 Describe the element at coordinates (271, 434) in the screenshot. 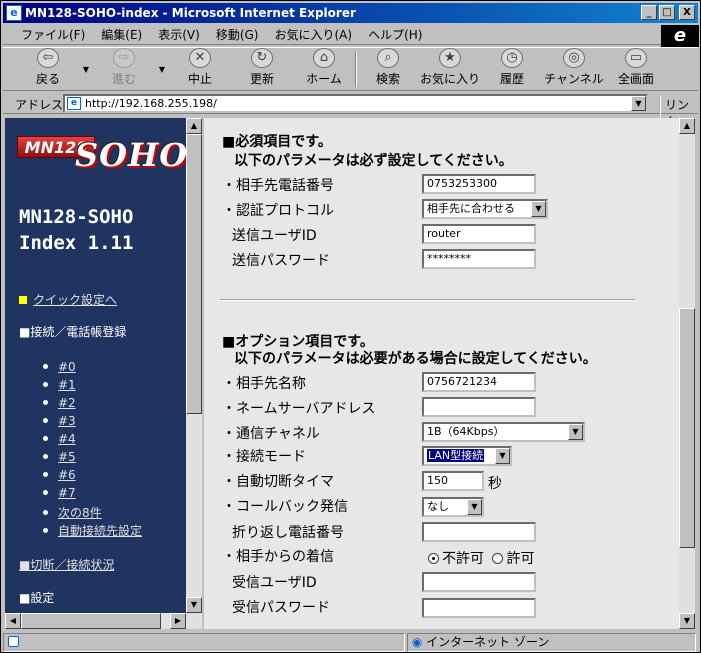

I see `channel-label: ・通信チャネル` at that location.